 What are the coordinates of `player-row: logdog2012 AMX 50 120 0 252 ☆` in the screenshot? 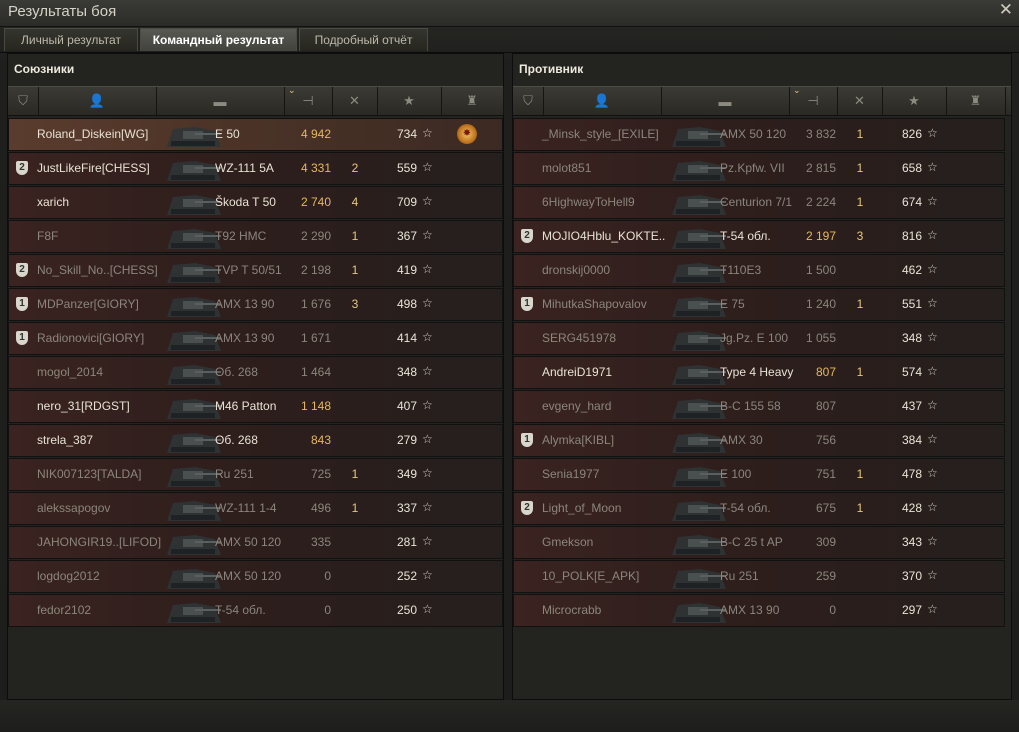 It's located at (255, 576).